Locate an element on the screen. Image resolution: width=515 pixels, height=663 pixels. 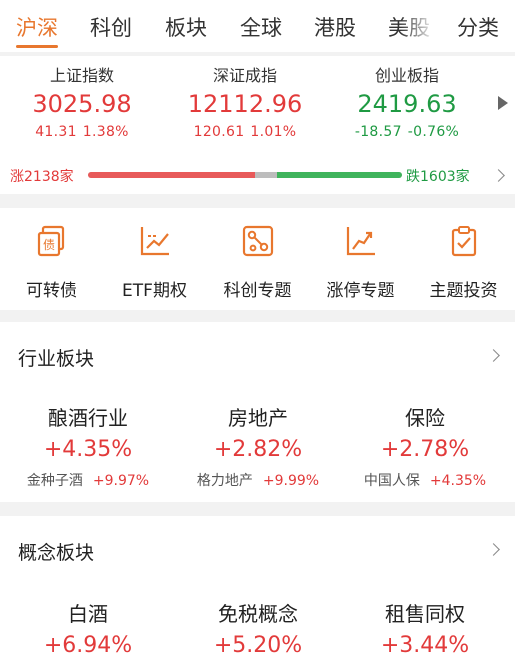
tab-star-market: 科创 is located at coordinates (111, 27).